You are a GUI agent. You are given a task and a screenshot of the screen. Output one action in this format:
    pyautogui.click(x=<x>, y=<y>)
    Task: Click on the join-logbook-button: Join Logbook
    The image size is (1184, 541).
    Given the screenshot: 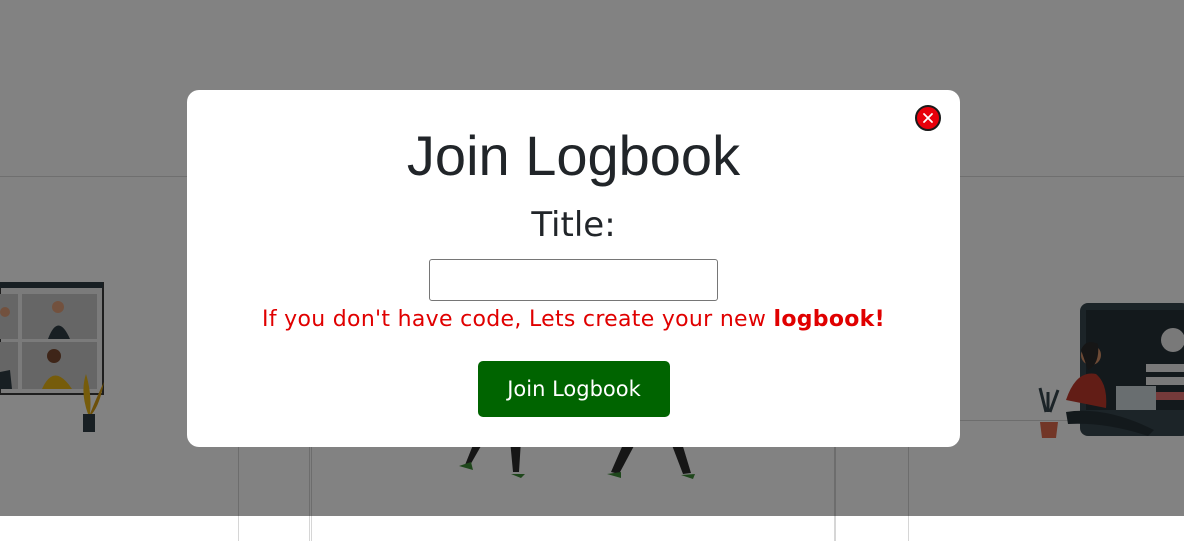 What is the action you would take?
    pyautogui.click(x=574, y=389)
    